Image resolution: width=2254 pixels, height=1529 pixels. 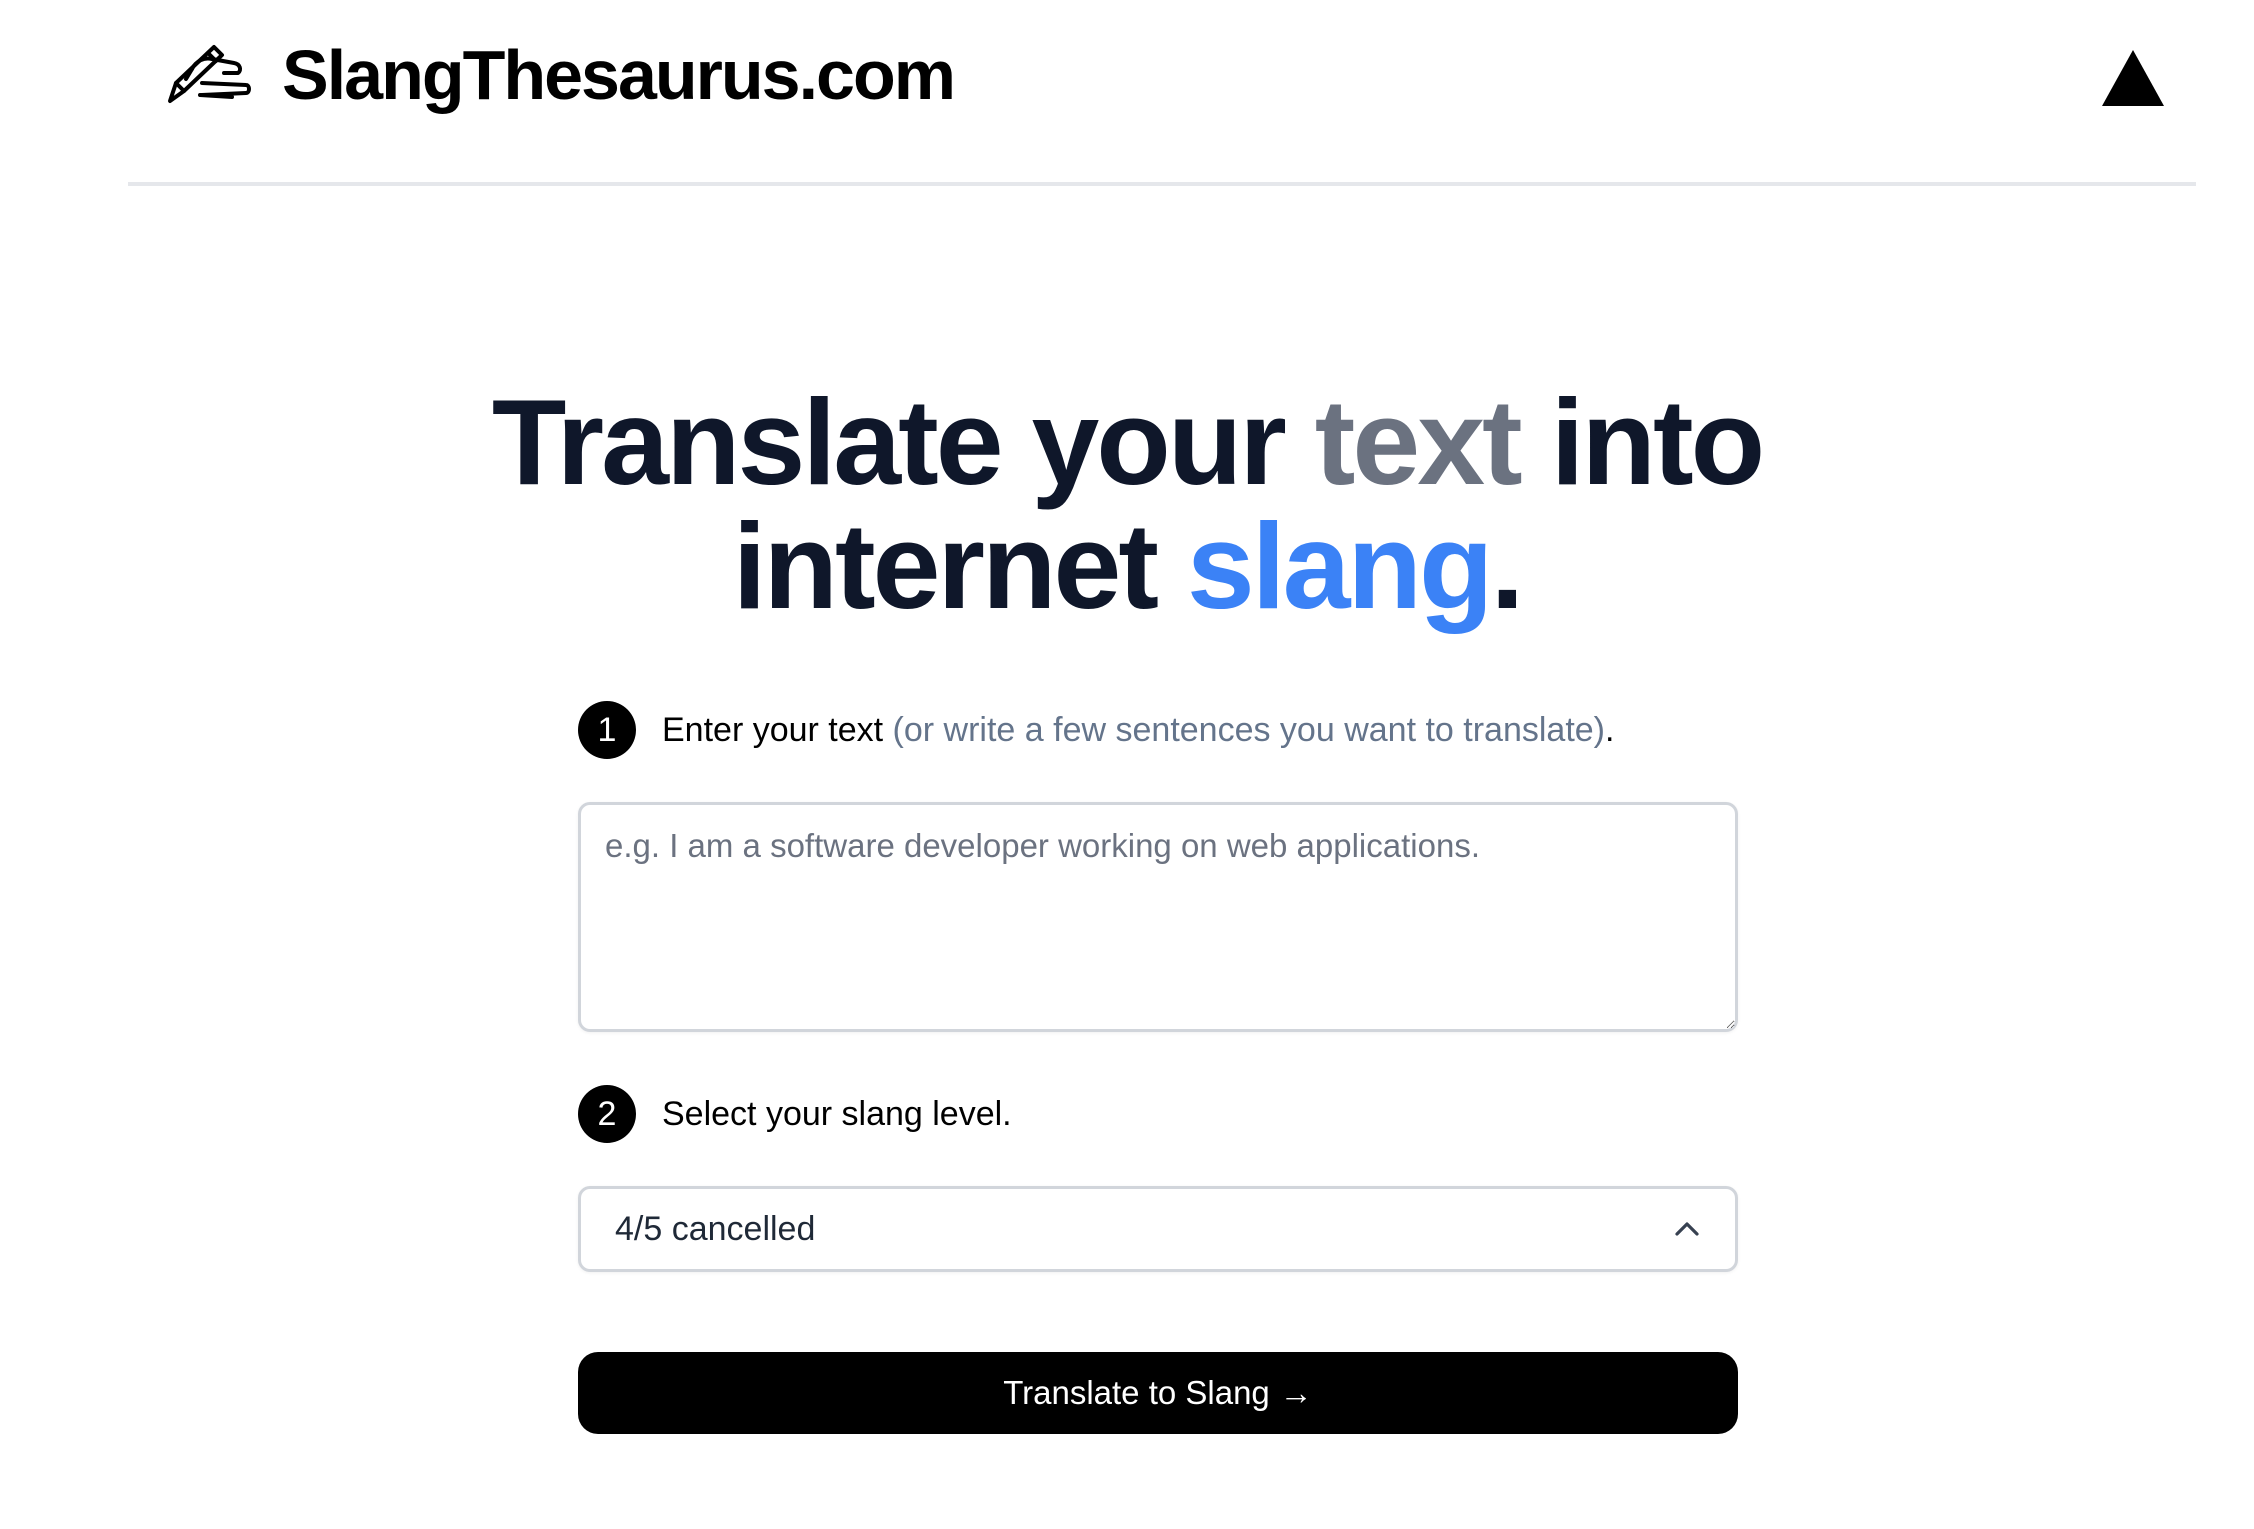 I want to click on text-input, so click(x=1158, y=917).